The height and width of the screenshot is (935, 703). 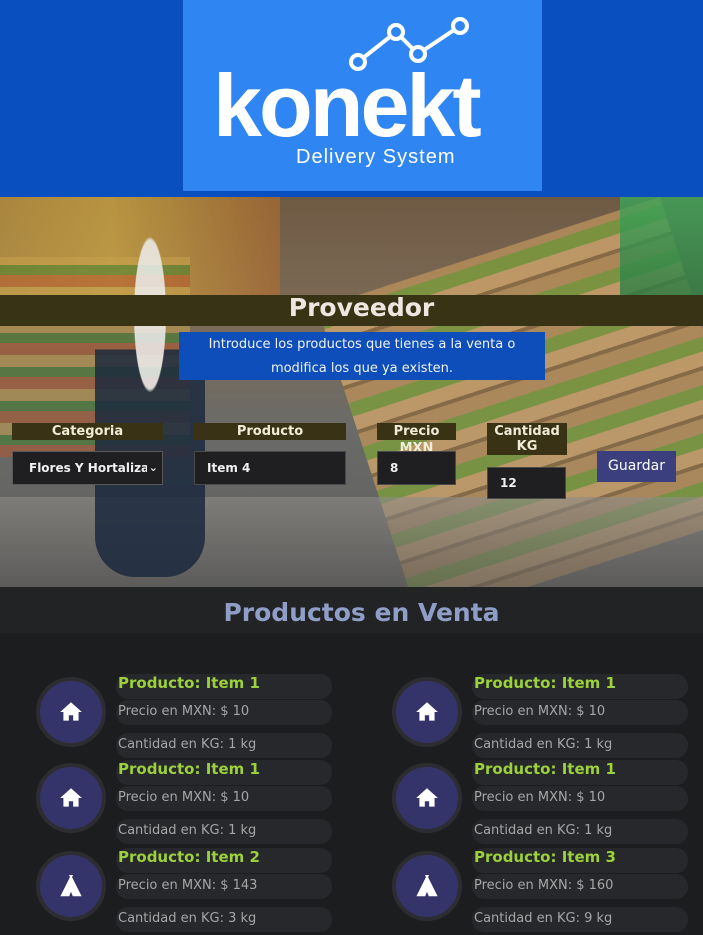 I want to click on category-select: Flores Y Hortalizas ⌄, so click(x=87, y=468).